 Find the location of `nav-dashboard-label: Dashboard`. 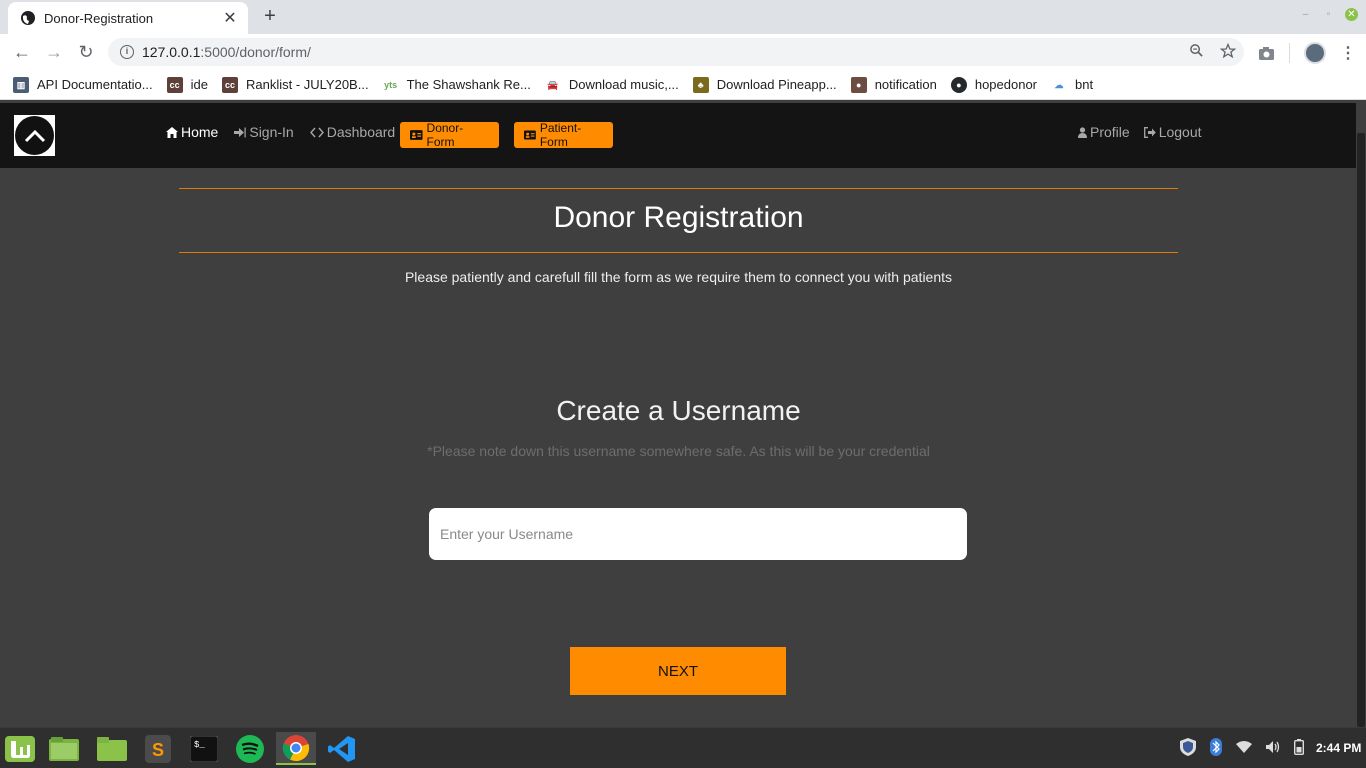

nav-dashboard-label: Dashboard is located at coordinates (361, 132).